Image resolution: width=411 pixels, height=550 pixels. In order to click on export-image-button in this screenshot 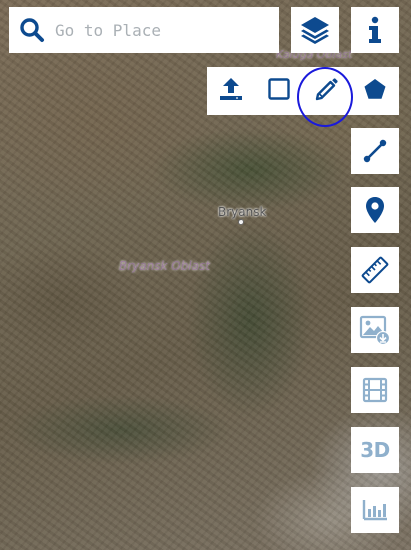, I will do `click(375, 330)`.